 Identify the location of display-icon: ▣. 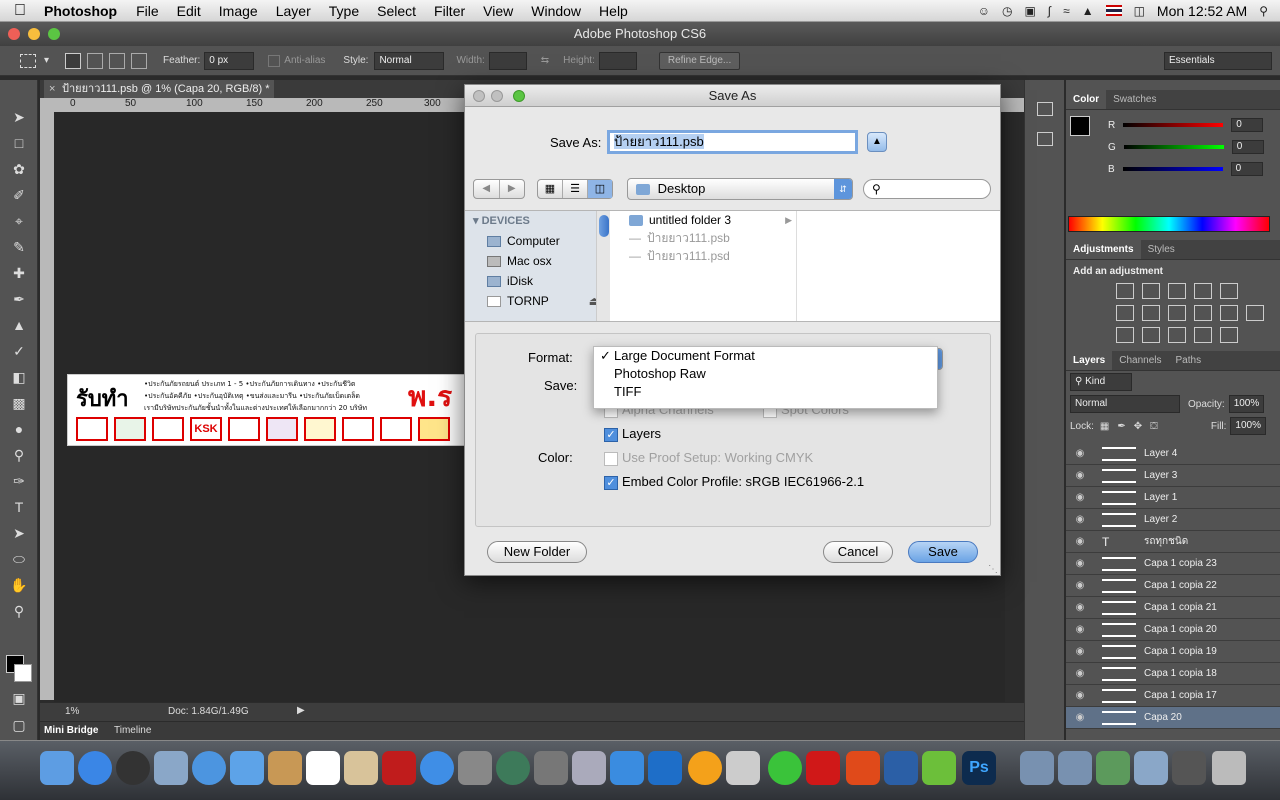
(1029, 11).